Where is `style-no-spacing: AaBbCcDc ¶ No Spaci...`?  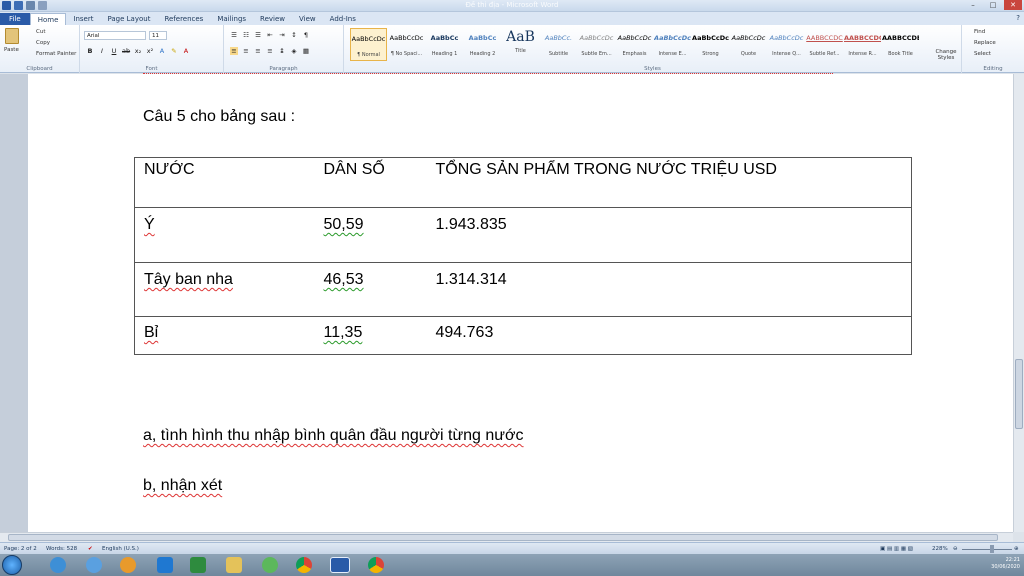 style-no-spacing: AaBbCcDc ¶ No Spaci... is located at coordinates (406, 44).